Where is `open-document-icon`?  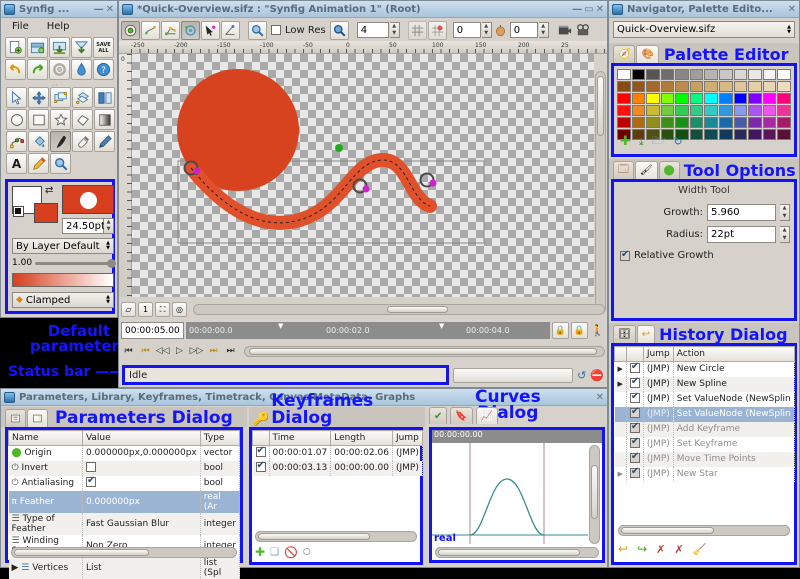
open-document-icon is located at coordinates (37, 47).